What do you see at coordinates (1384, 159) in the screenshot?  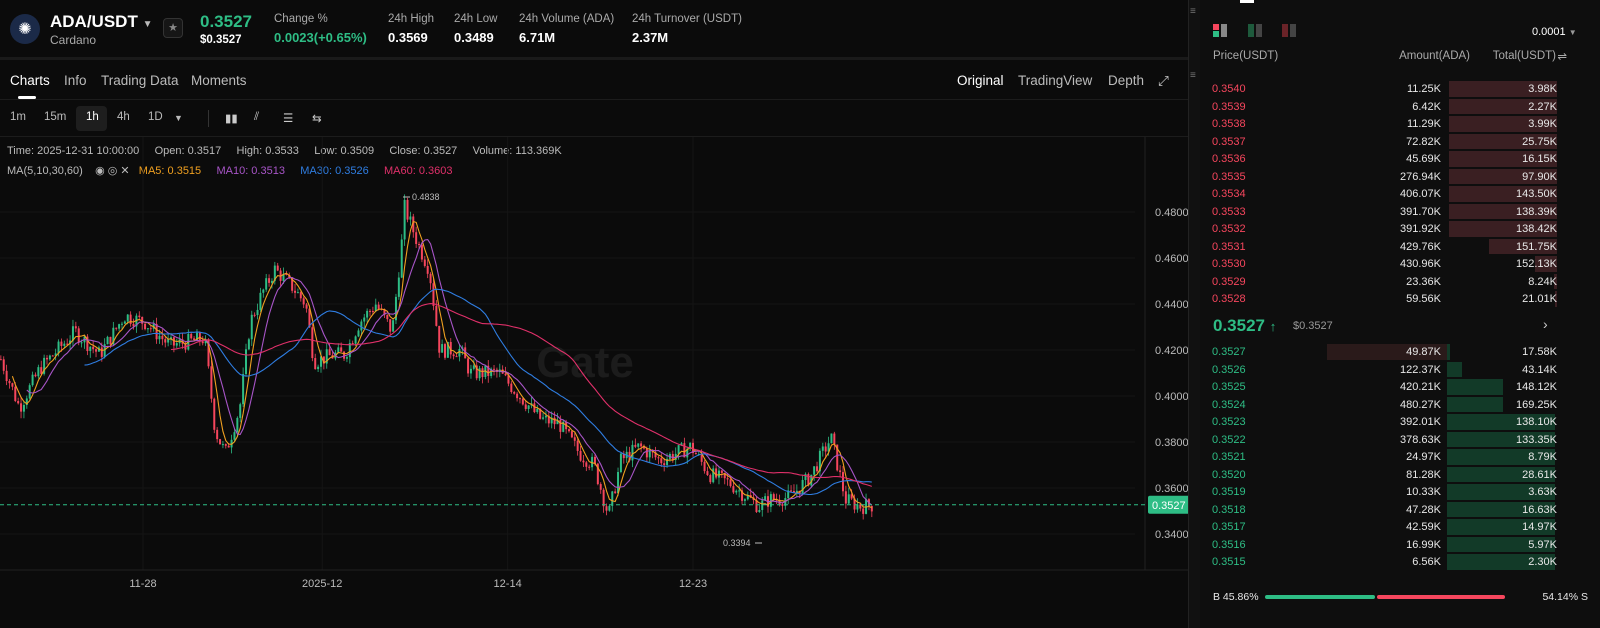 I see `ask-row: 0.3536 45.69K 16.15K` at bounding box center [1384, 159].